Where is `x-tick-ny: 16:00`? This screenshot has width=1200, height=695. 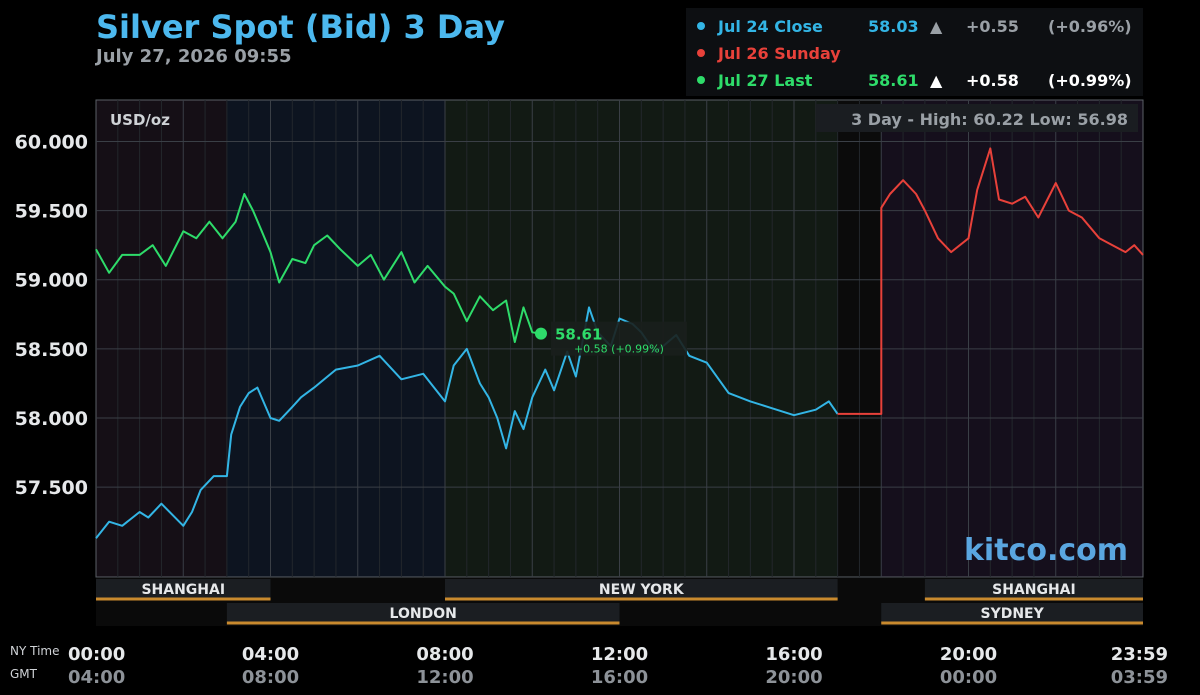
x-tick-ny: 16:00 is located at coordinates (793, 654).